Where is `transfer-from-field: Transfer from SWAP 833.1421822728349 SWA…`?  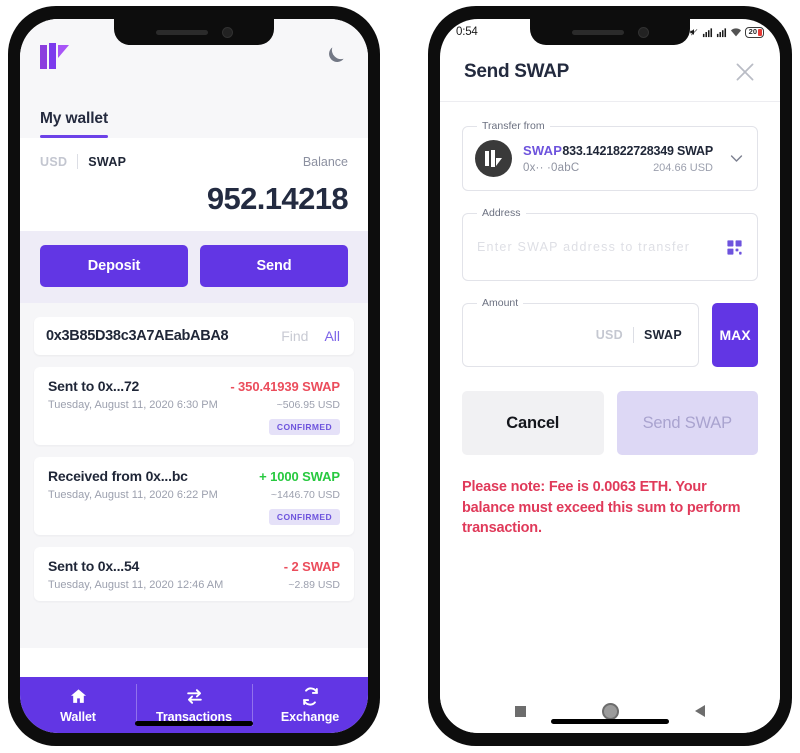 transfer-from-field: Transfer from SWAP 833.1421822728349 SWA… is located at coordinates (610, 155).